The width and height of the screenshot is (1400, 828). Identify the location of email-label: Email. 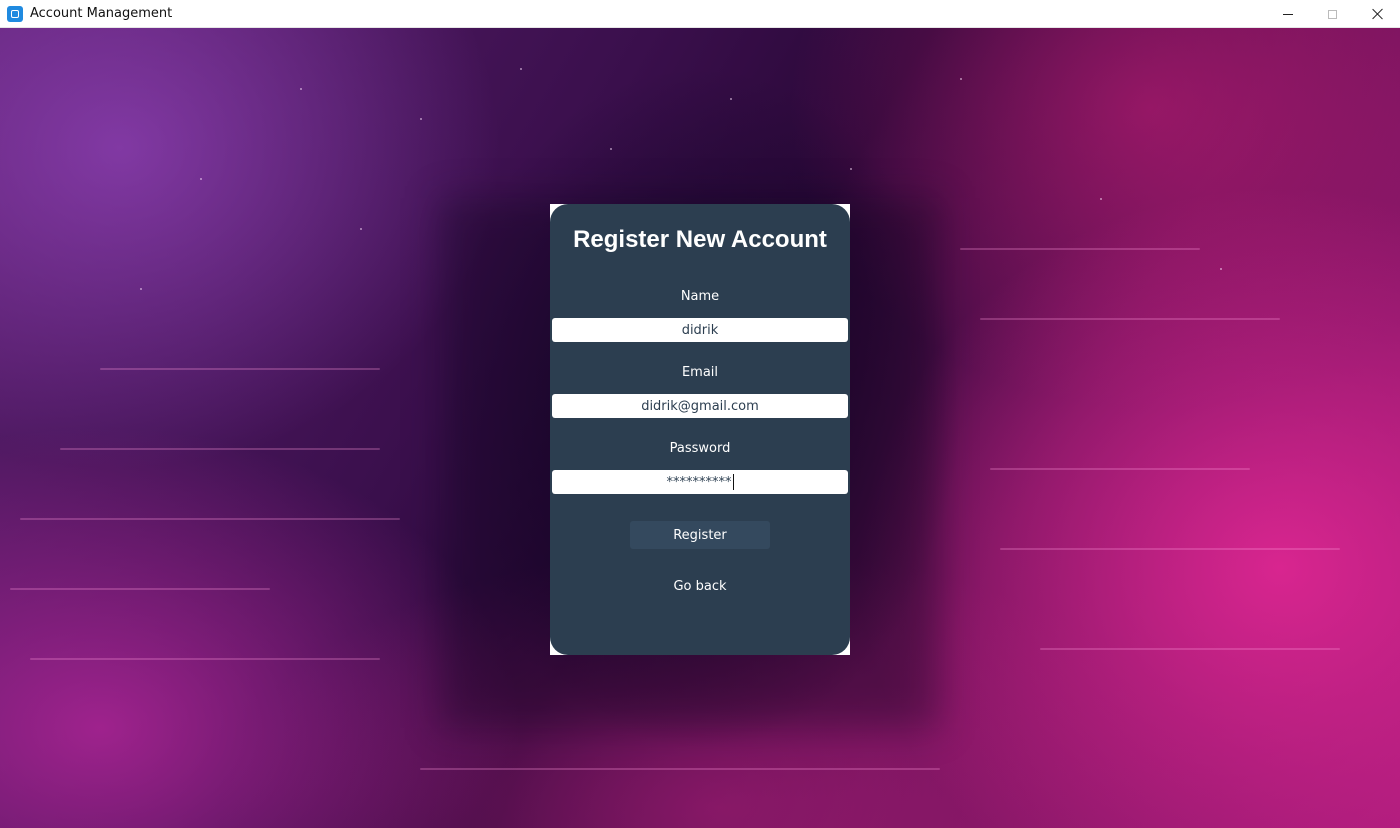
(700, 372).